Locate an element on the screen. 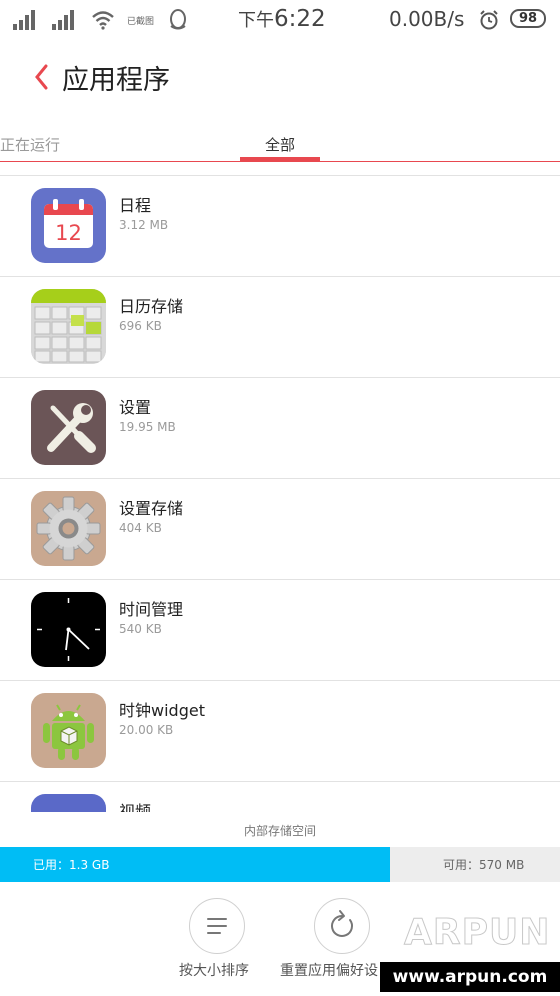 The image size is (560, 996). app-row-calendar-storage: 日历存储 696 KB is located at coordinates (280, 327).